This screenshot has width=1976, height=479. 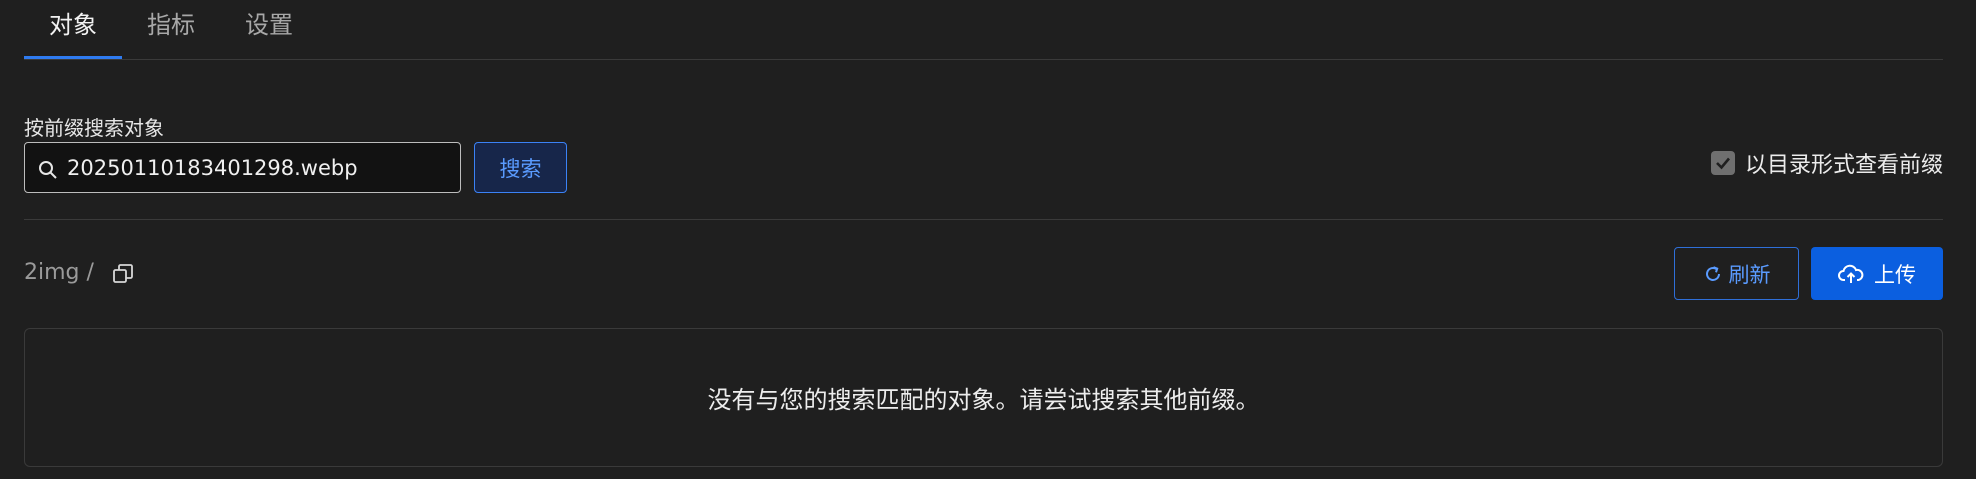 What do you see at coordinates (520, 167) in the screenshot?
I see `search-button: 搜索` at bounding box center [520, 167].